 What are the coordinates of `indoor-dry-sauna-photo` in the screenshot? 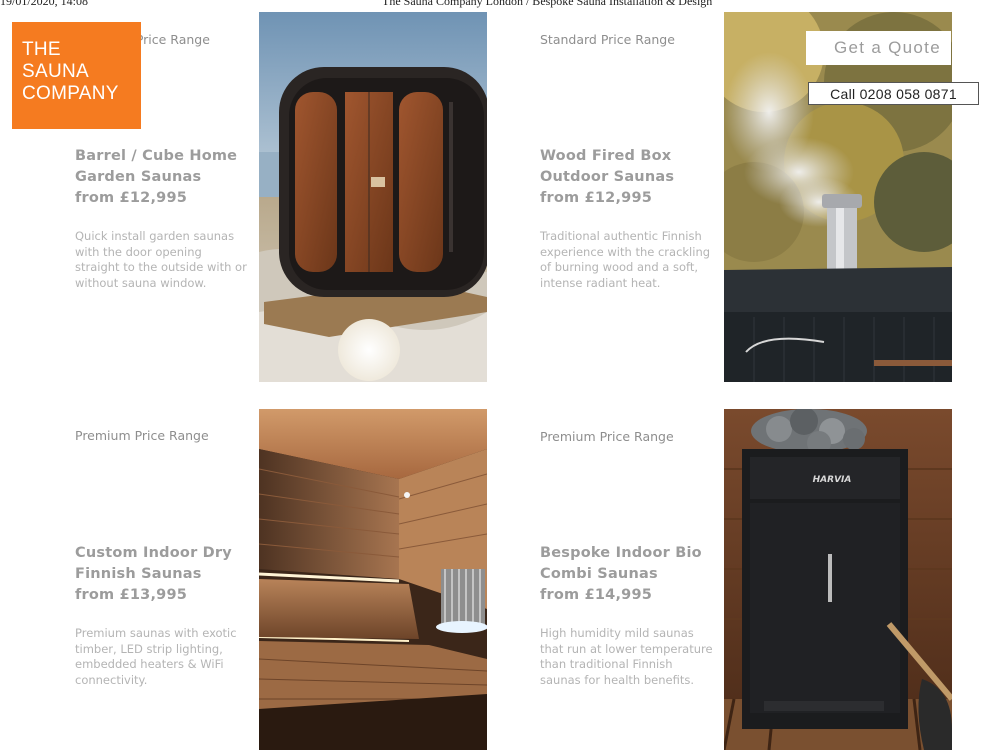 It's located at (373, 579).